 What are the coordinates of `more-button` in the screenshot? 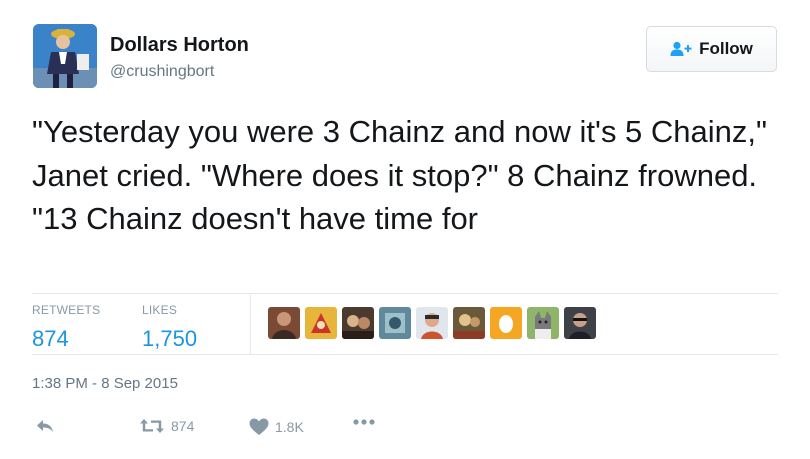 It's located at (364, 422).